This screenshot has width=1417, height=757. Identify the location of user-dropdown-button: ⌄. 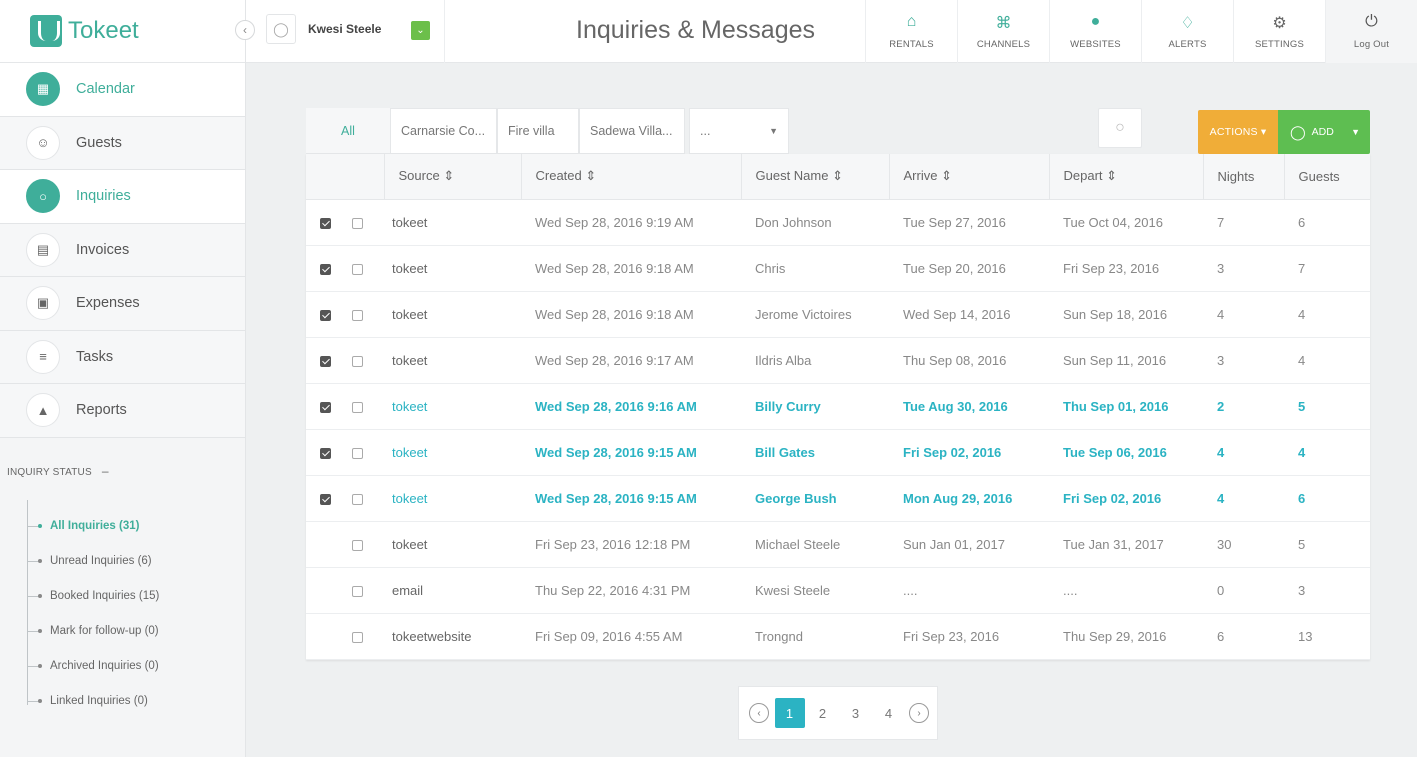
(420, 30).